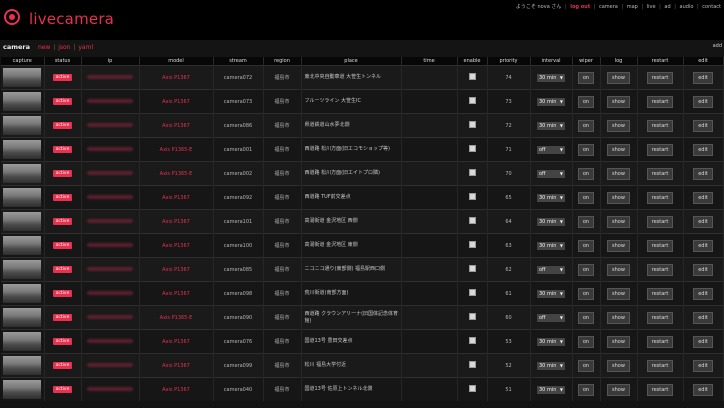 The height and width of the screenshot is (408, 724). I want to click on subnav-new: new, so click(44, 47).